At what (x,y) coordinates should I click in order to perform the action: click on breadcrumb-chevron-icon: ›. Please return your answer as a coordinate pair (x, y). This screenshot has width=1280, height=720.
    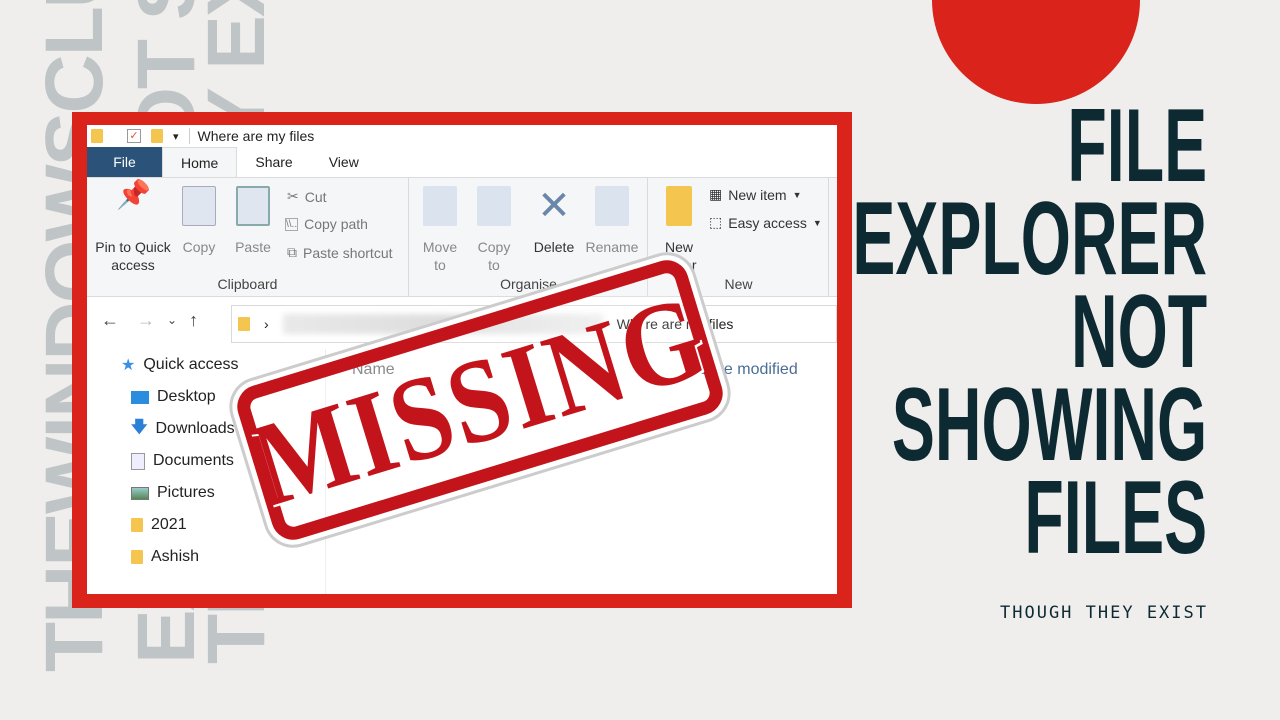
    Looking at the image, I should click on (266, 324).